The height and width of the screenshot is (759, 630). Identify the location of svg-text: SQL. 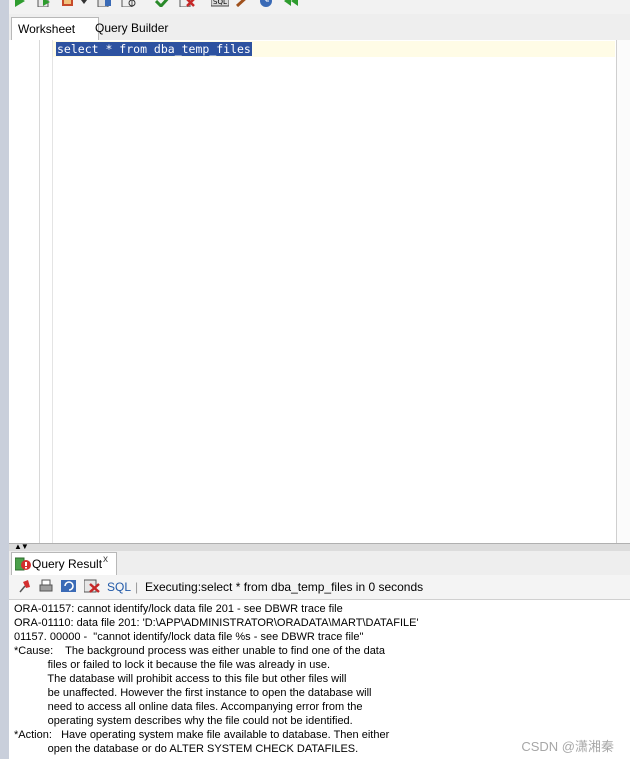
(220, 3).